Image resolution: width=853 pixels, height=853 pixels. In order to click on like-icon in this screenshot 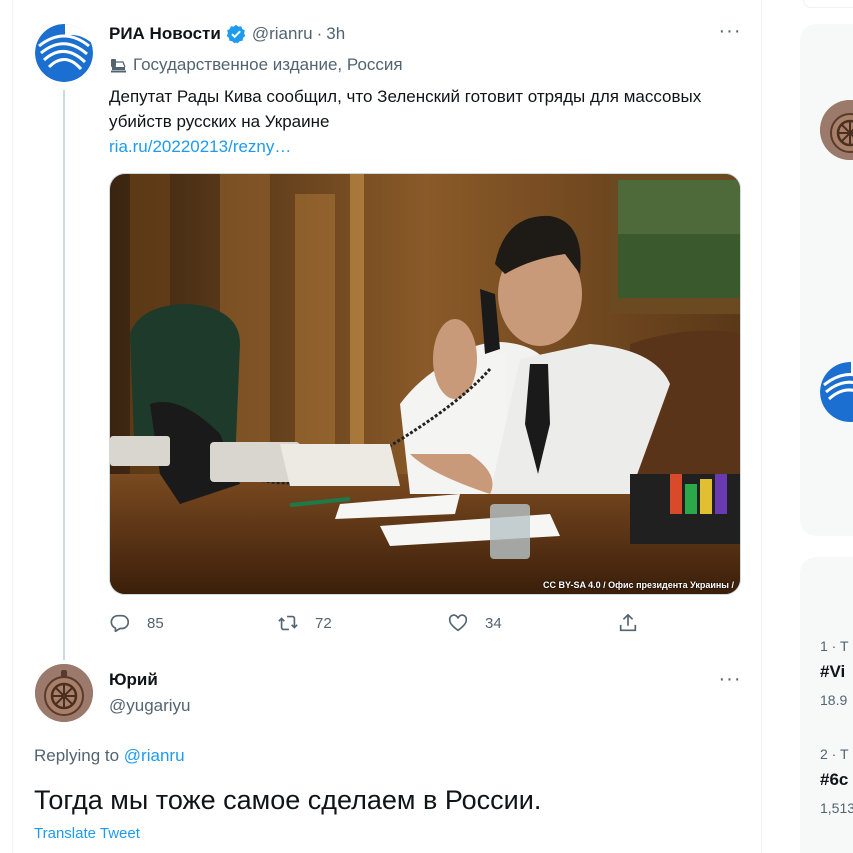, I will do `click(458, 623)`.